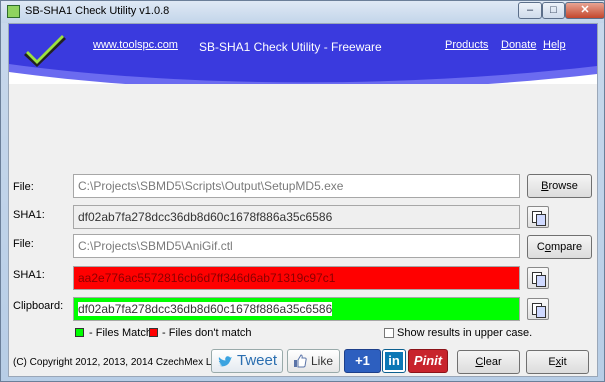 This screenshot has width=605, height=382. I want to click on file2-path-field: C:\Projects\SBMD5\AniGif.ctl, so click(296, 246).